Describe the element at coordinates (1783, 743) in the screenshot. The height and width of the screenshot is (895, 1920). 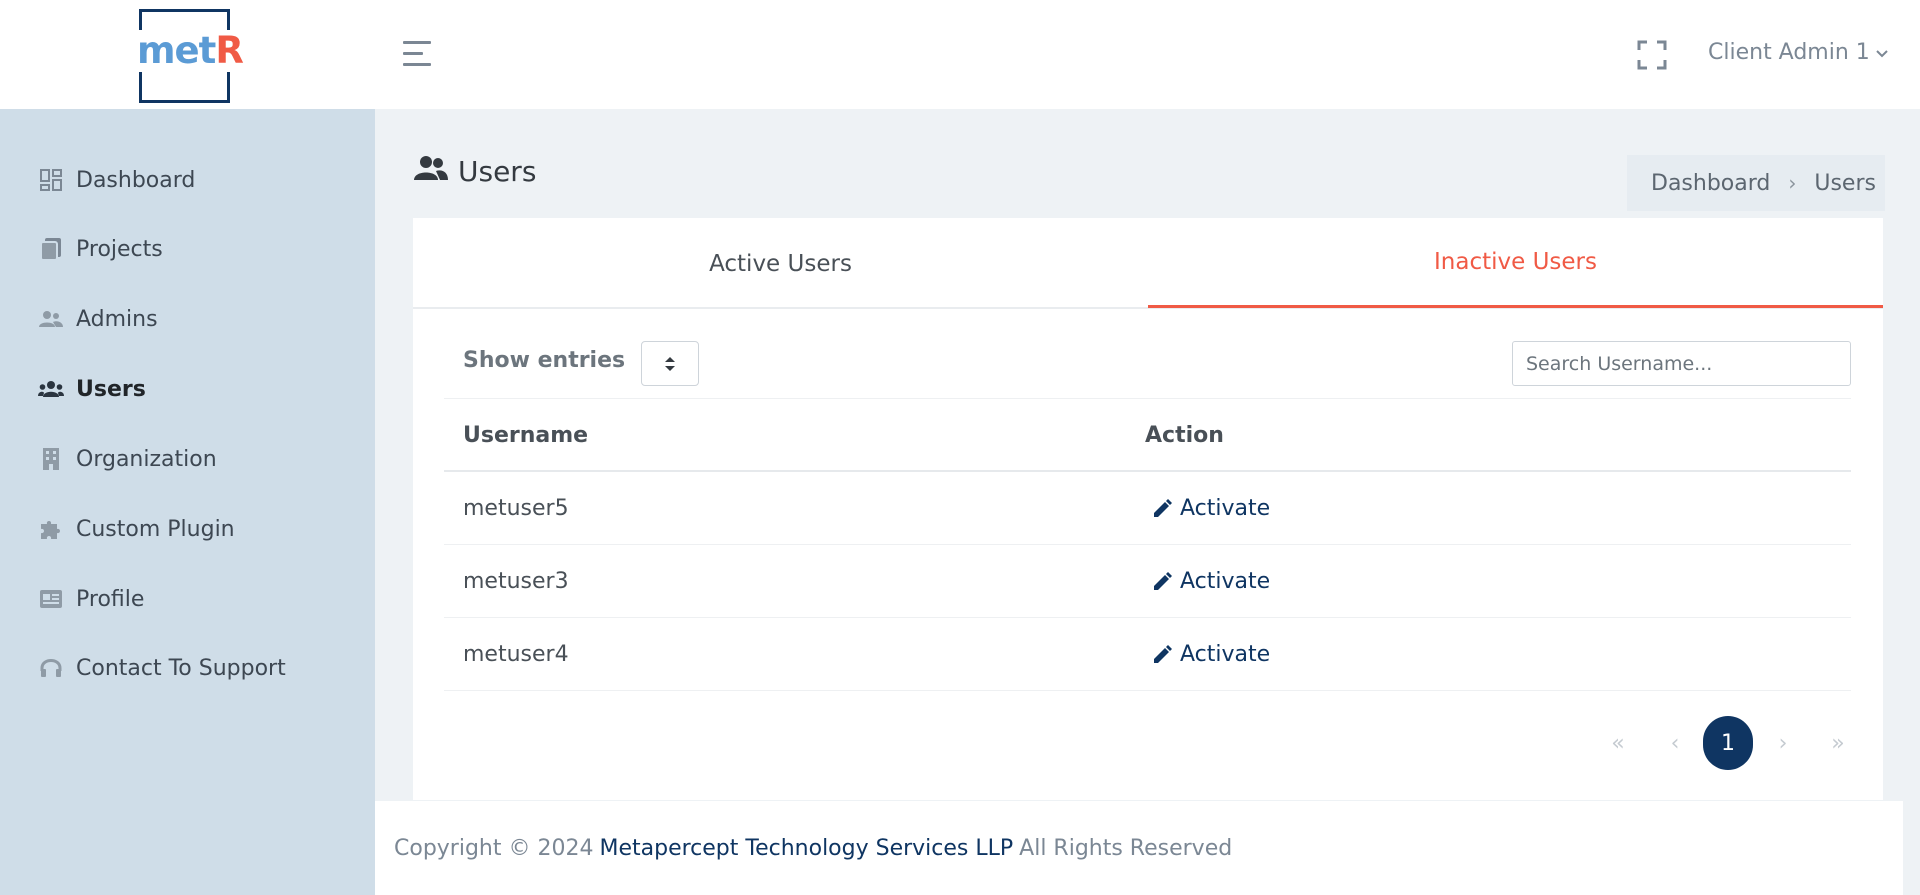
I see `pagination-next: ›` at that location.